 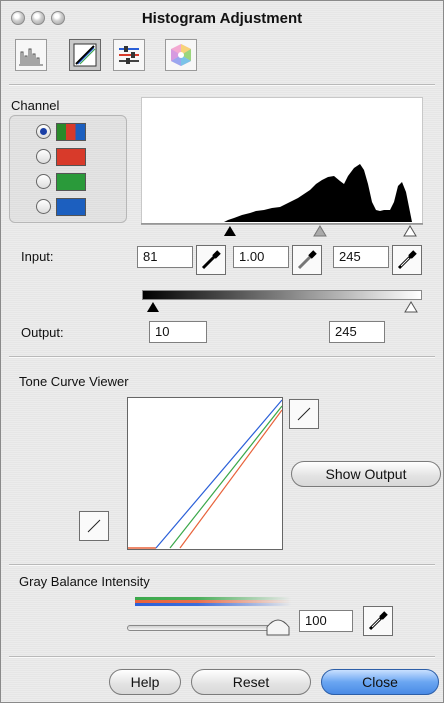 I want to click on reset-button: Reset, so click(x=251, y=682).